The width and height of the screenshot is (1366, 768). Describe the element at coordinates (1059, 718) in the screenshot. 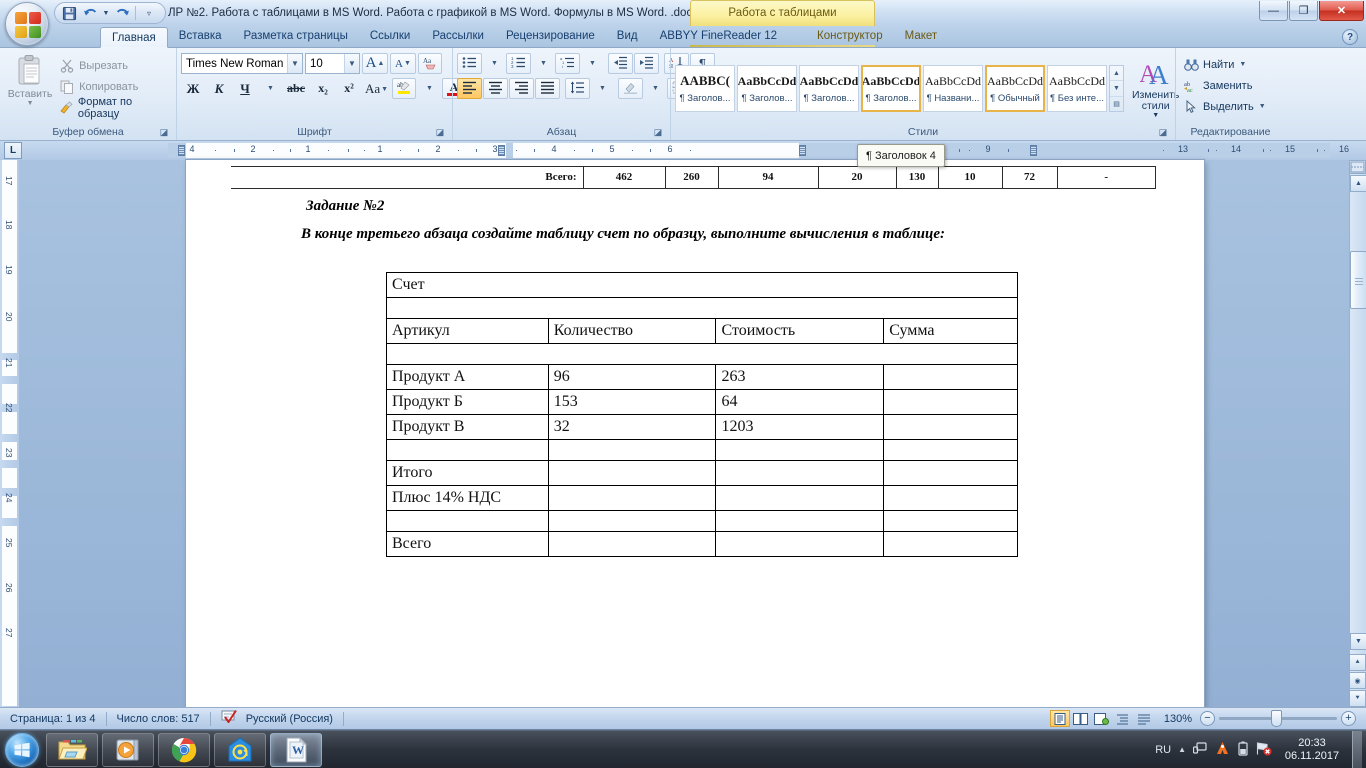

I see `print-layout-view-button` at that location.